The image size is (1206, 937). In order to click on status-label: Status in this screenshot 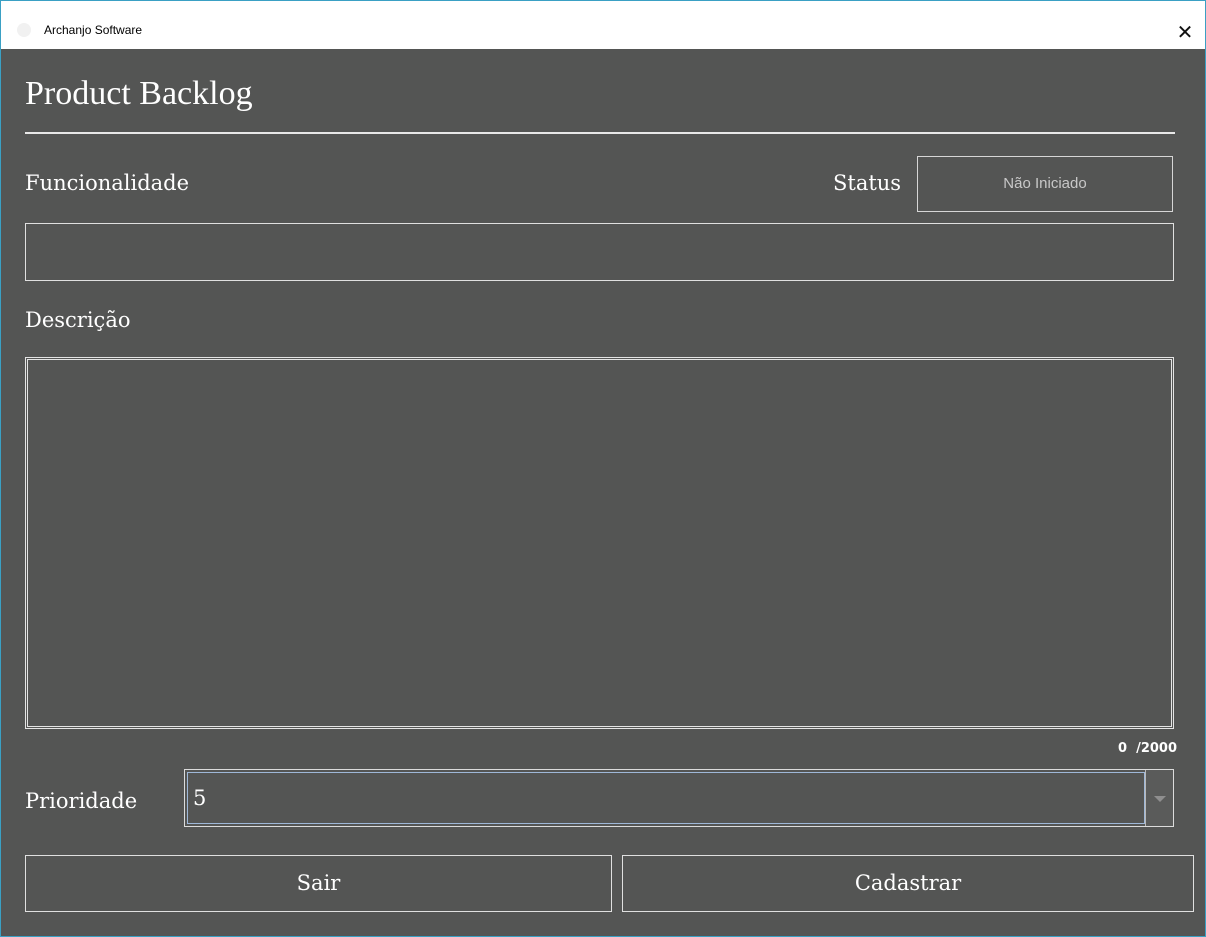, I will do `click(867, 183)`.